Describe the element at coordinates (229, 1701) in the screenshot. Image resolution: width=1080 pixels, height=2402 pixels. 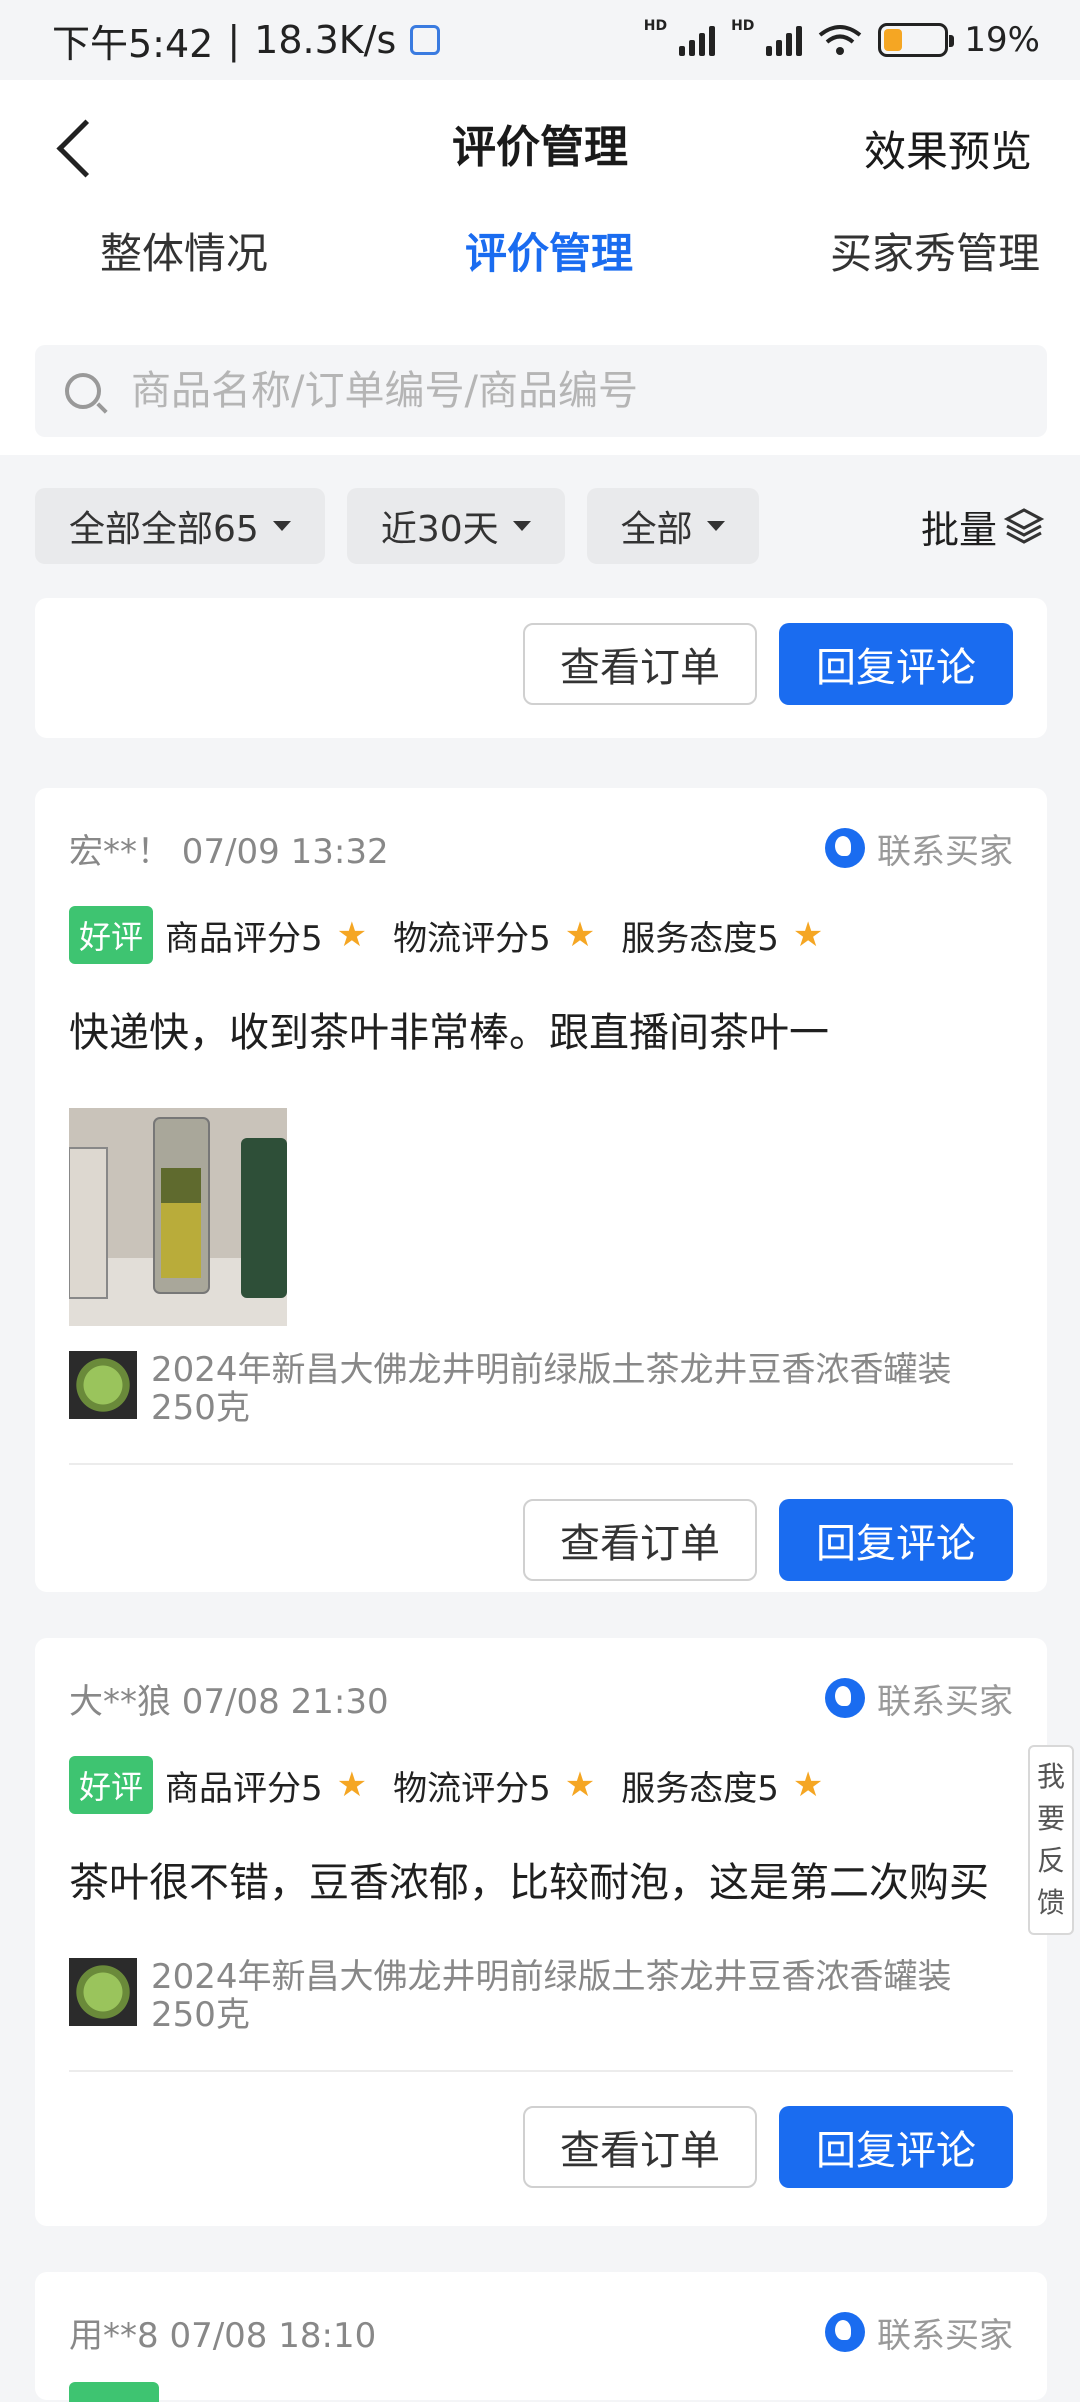
I see `buyer-info: 大**狼 07/08 21:30` at that location.